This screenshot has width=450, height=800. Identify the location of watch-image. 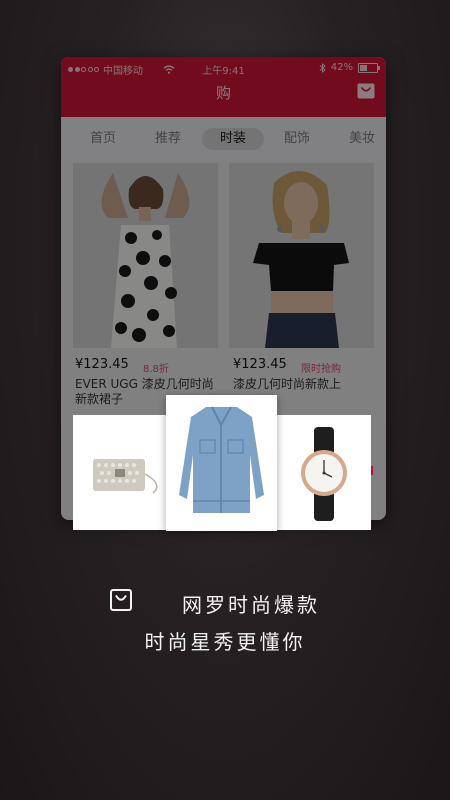
(324, 474).